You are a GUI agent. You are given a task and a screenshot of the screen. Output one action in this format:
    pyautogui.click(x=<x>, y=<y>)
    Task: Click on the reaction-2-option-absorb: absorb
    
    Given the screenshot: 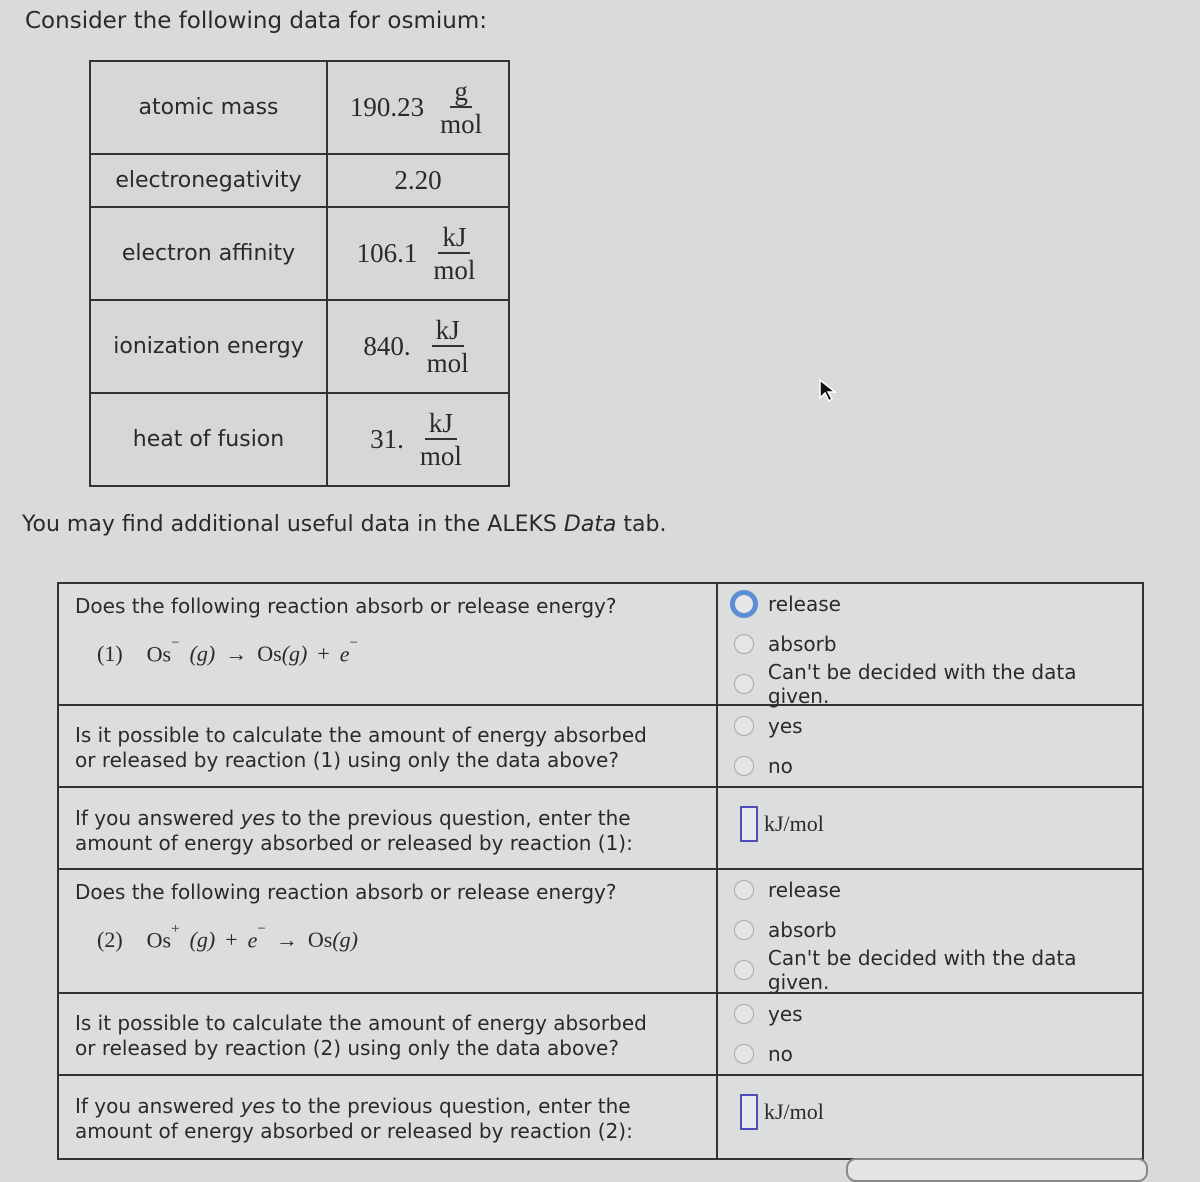 What is the action you would take?
    pyautogui.click(x=938, y=930)
    